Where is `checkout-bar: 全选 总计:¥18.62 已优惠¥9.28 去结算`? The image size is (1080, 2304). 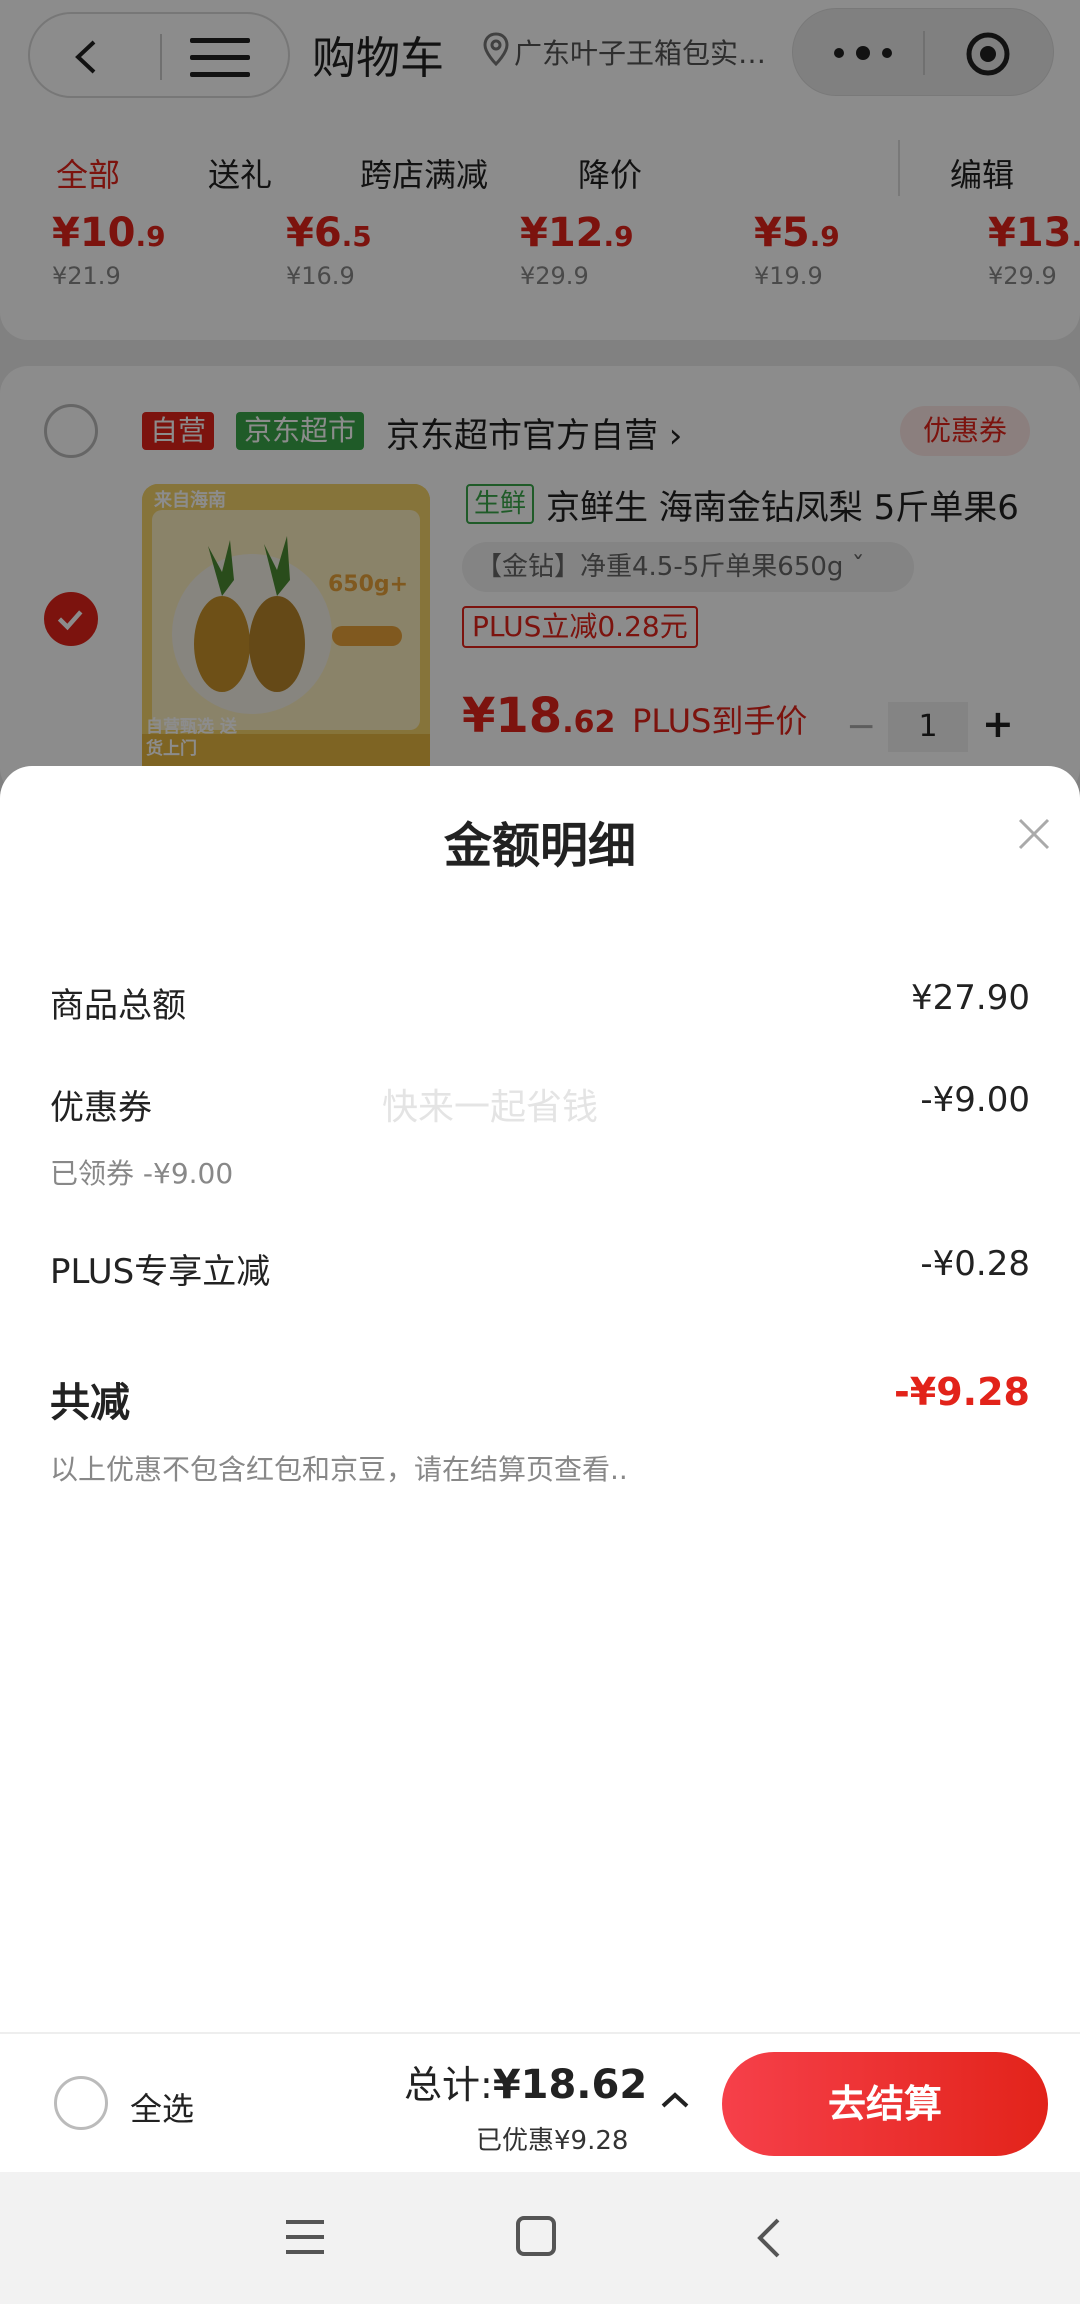 checkout-bar: 全选 总计:¥18.62 已优惠¥9.28 去结算 is located at coordinates (540, 2102).